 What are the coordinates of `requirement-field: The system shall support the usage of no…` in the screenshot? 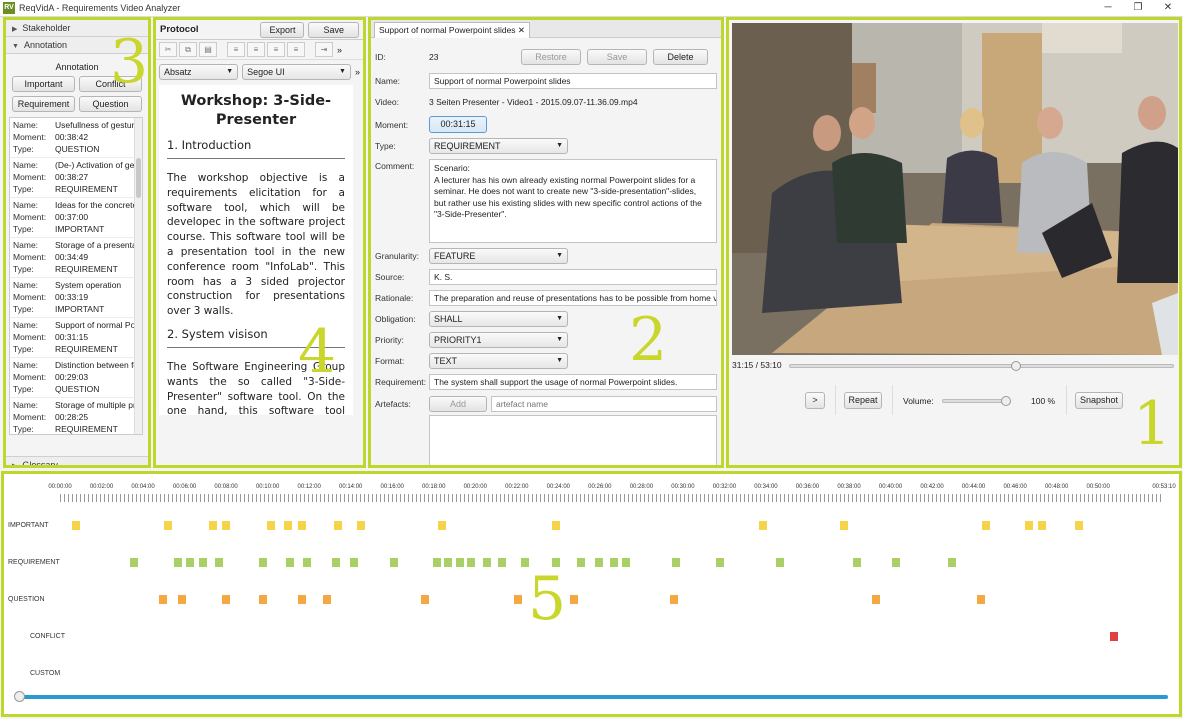 It's located at (573, 382).